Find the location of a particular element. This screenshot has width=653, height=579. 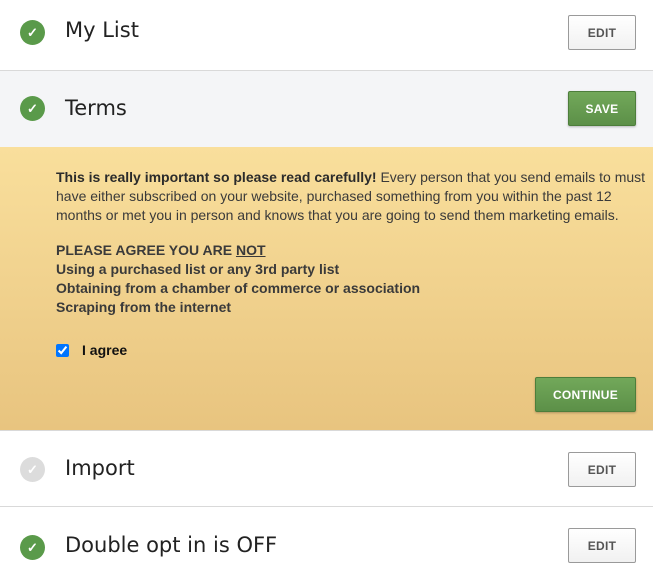

agree-checkbox-row: I agree is located at coordinates (91, 350).